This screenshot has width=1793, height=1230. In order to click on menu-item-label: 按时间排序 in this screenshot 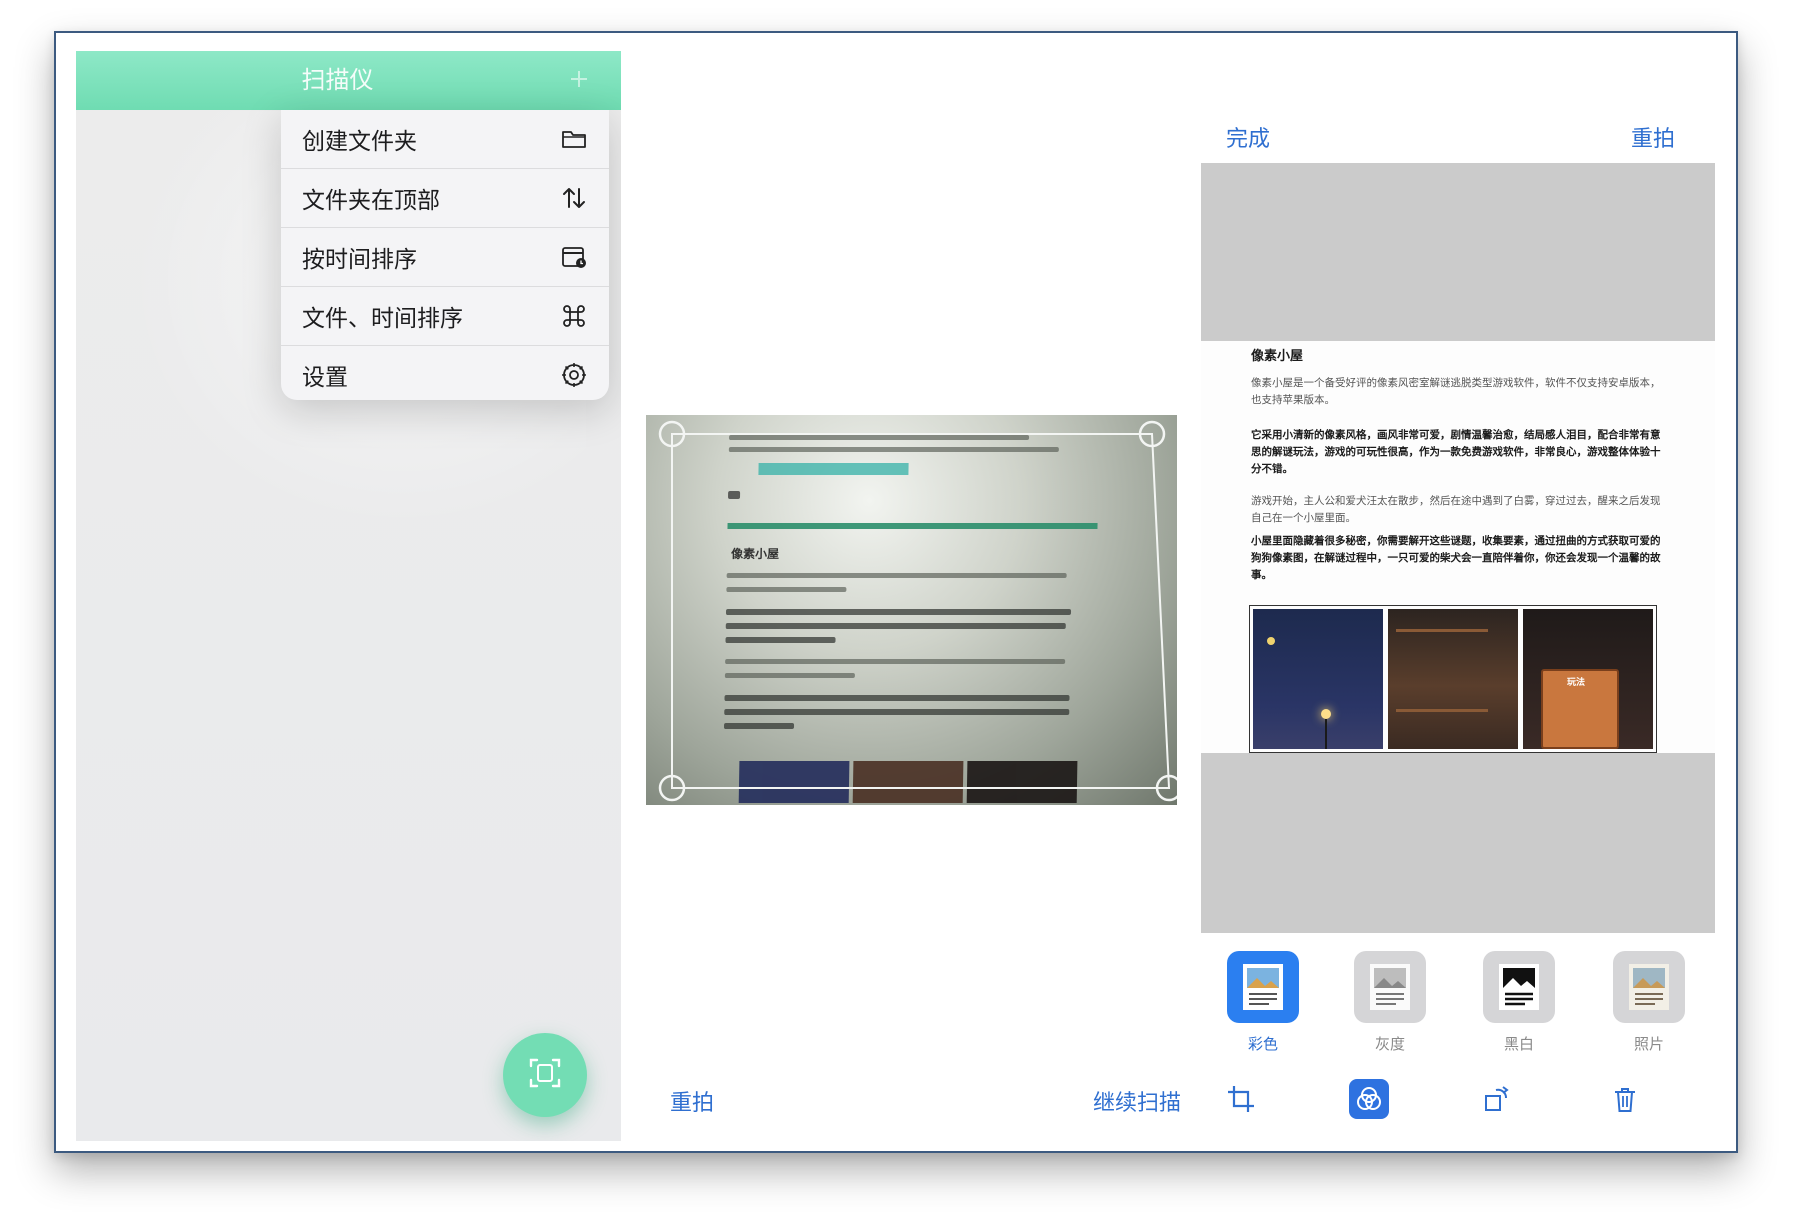, I will do `click(359, 260)`.